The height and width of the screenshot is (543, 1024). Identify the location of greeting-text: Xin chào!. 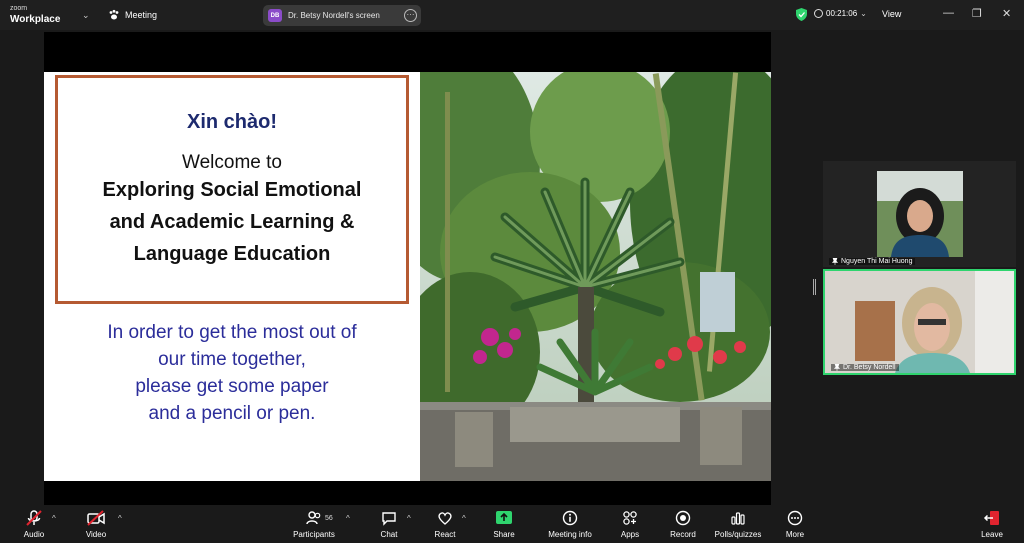
(231, 122).